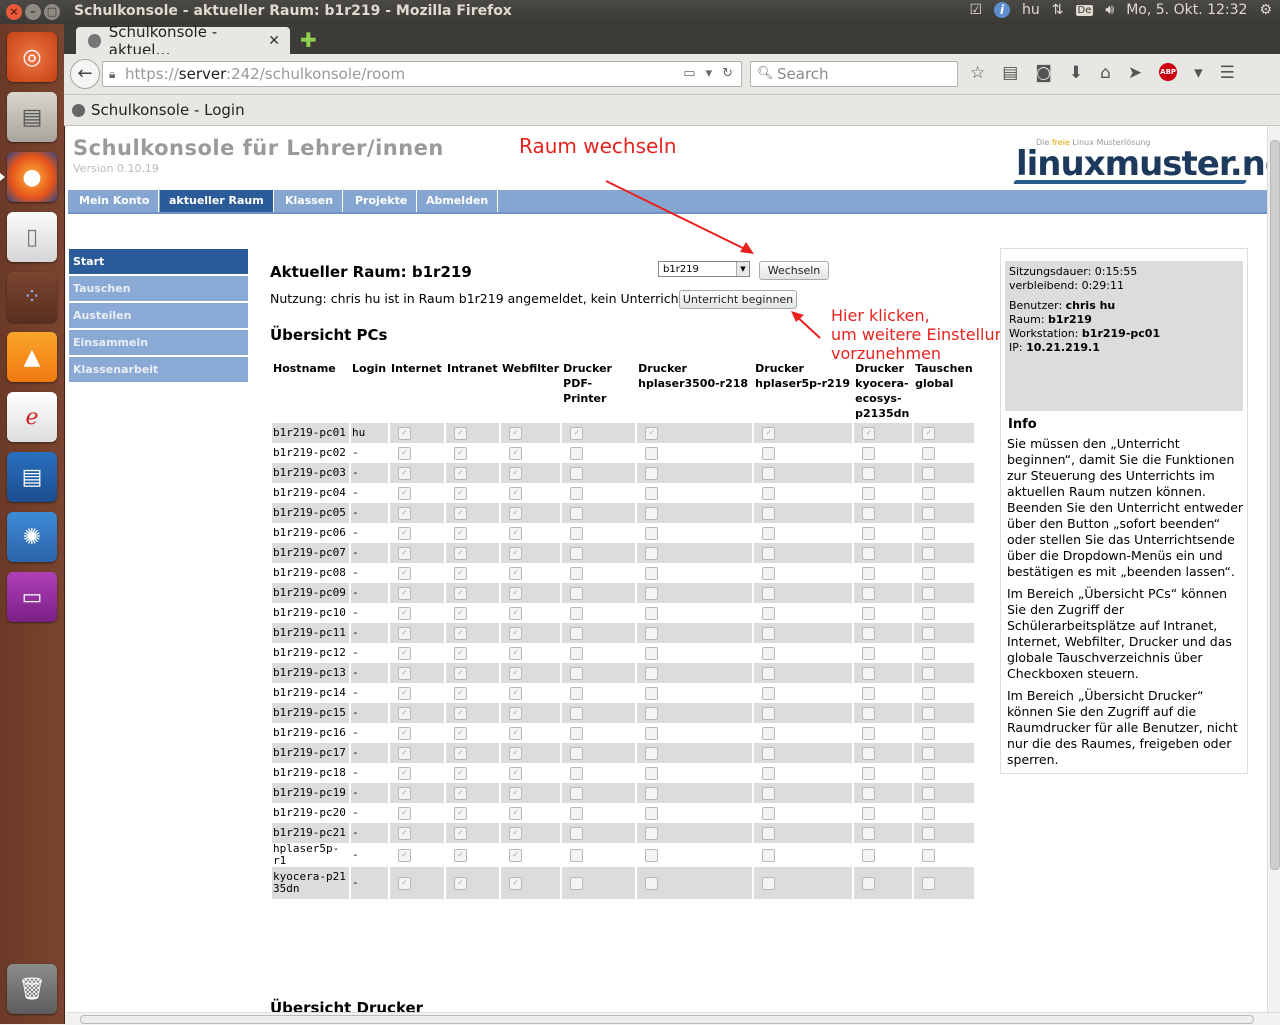 This screenshot has width=1280, height=1025. What do you see at coordinates (310, 201) in the screenshot?
I see `nav-klassen: Klassen` at bounding box center [310, 201].